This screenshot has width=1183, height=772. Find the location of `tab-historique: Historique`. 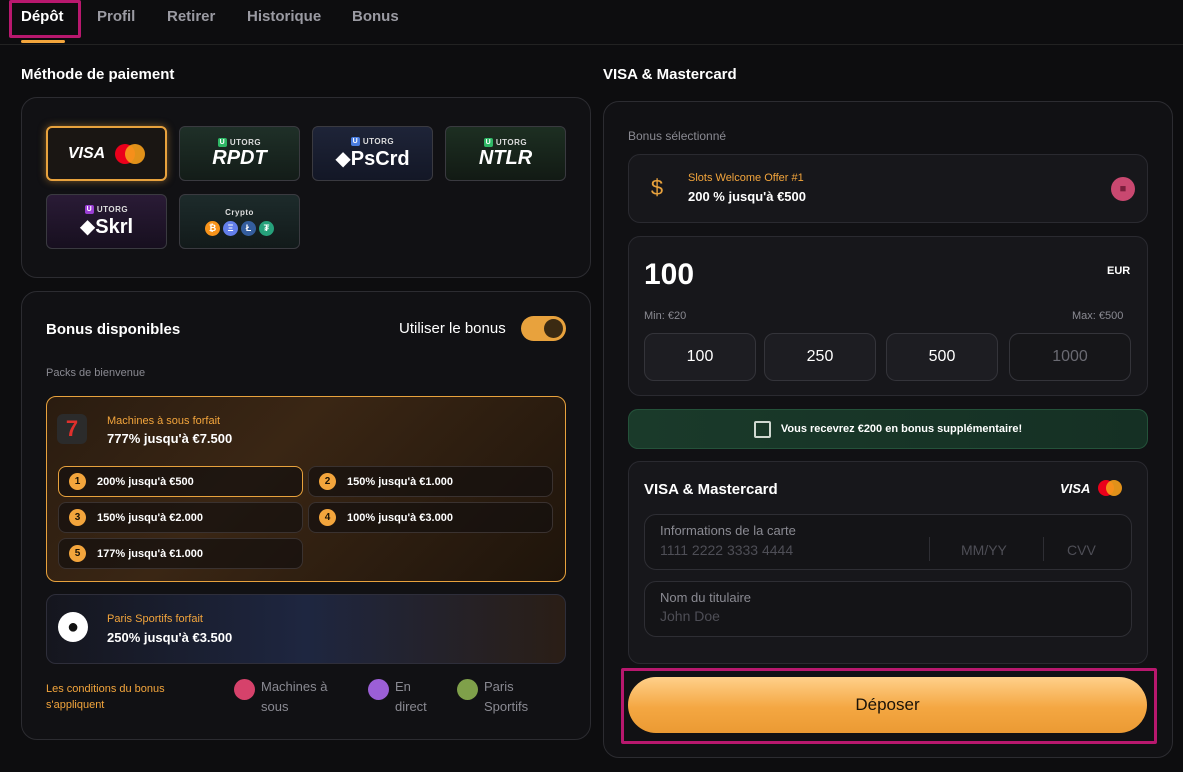

tab-historique: Historique is located at coordinates (284, 16).